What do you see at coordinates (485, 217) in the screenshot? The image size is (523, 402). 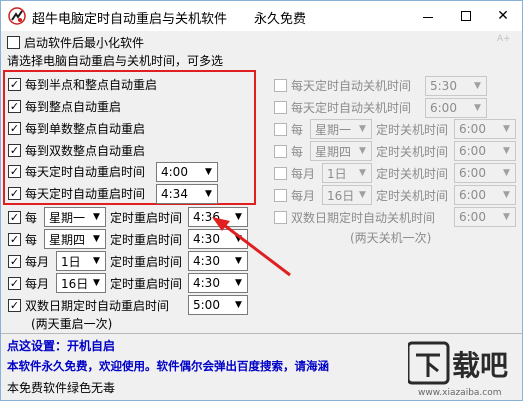 I see `even-day-shutdown-time-select: 6:00 ▼` at bounding box center [485, 217].